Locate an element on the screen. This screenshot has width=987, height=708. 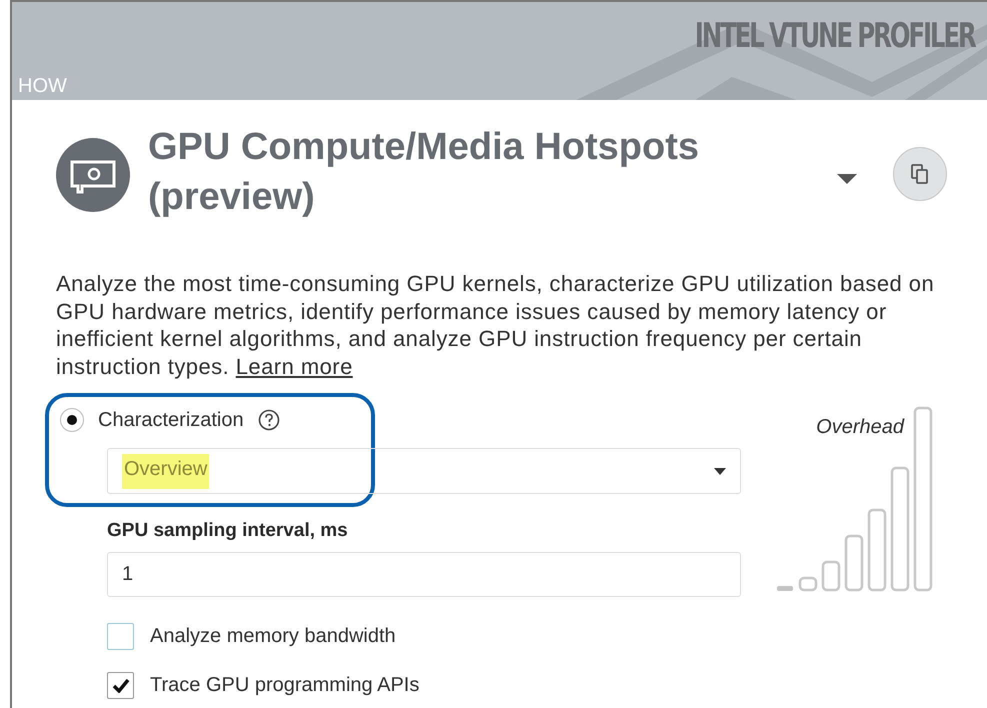
learn-more-link: Learn more is located at coordinates (294, 366).